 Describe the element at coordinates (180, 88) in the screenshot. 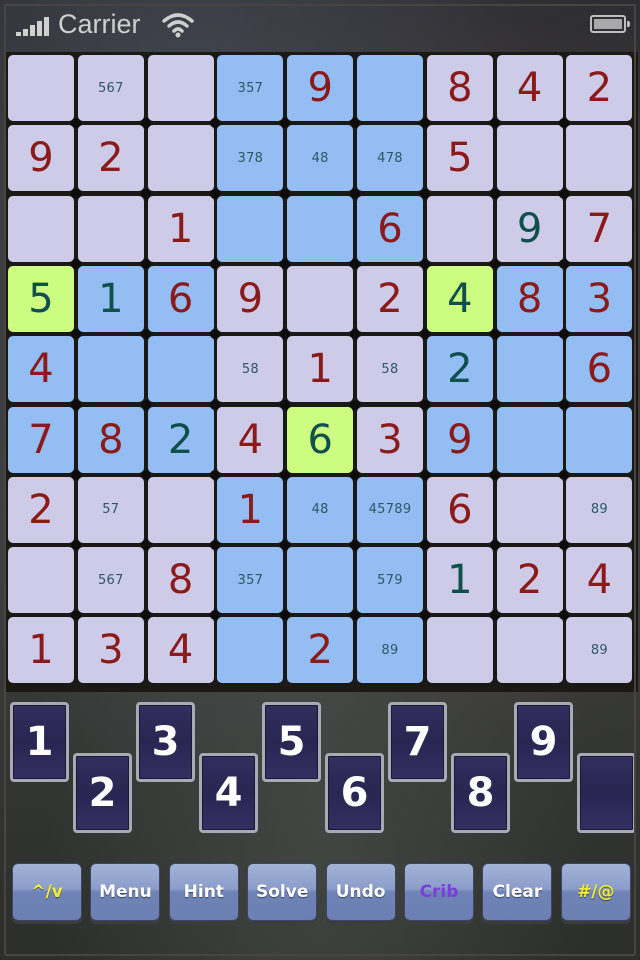

I see `sudoku-cell-r1c3` at that location.